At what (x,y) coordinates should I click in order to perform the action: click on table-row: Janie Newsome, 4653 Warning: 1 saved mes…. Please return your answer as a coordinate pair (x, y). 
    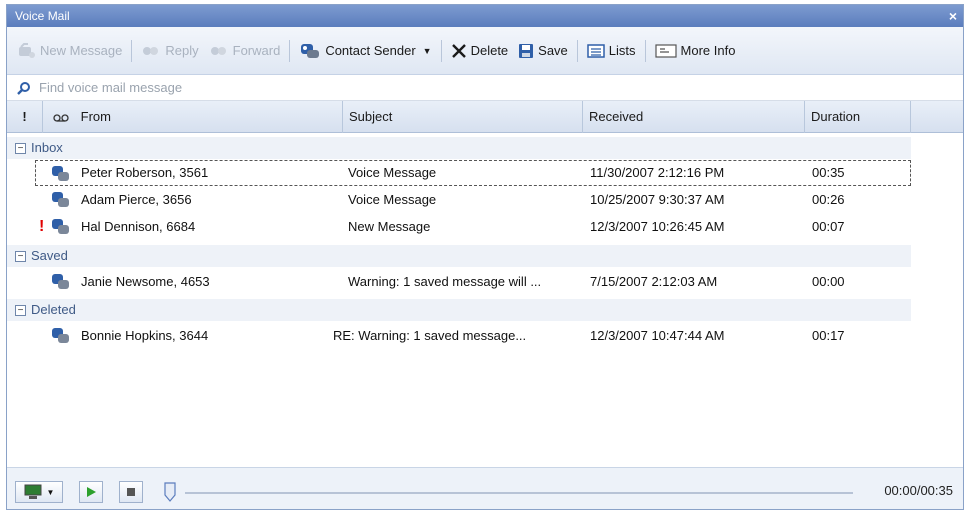
    Looking at the image, I should click on (459, 282).